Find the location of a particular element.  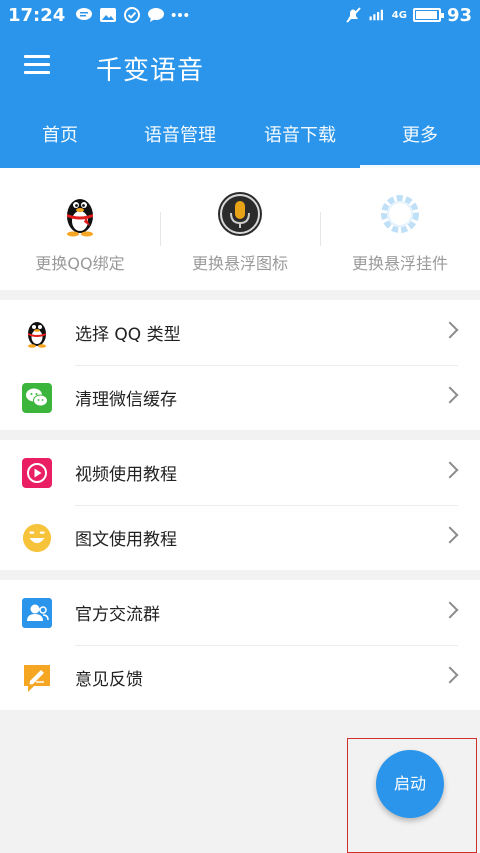

quick-actions: 更换QQ绑定 更换悬浮图标 更换悬浮挂件 is located at coordinates (240, 229).